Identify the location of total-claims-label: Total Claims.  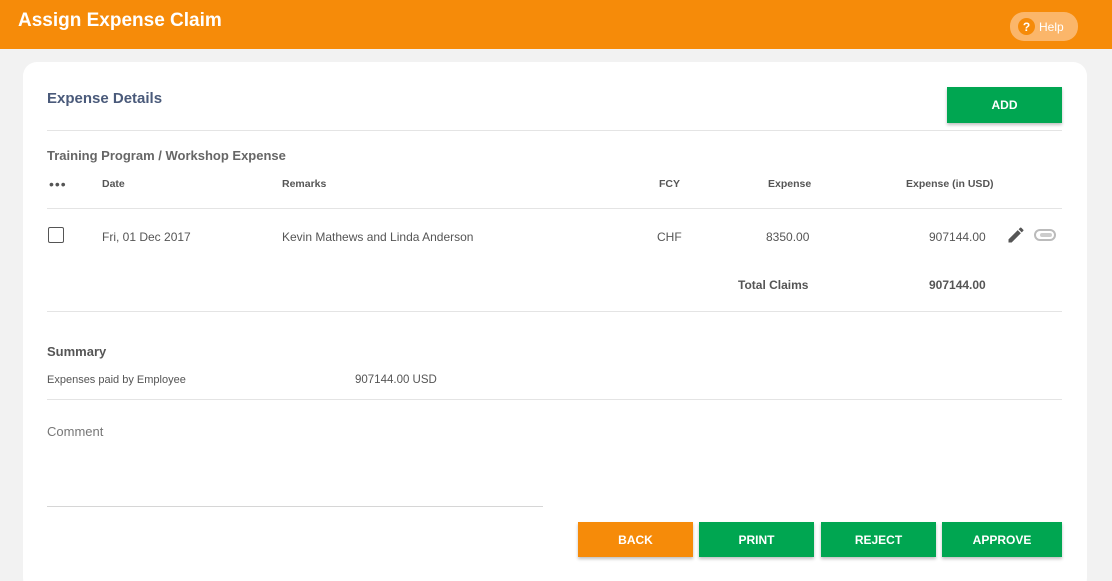
(773, 285).